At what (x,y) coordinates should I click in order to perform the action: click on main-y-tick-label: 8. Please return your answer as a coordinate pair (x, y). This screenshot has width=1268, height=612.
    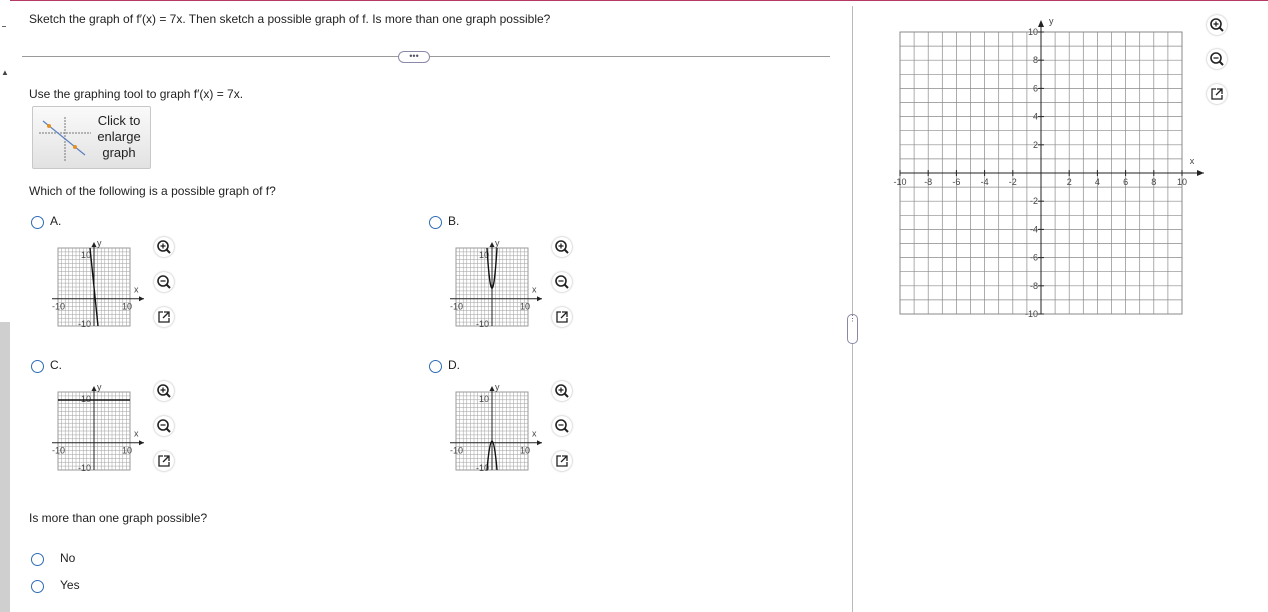
    Looking at the image, I should click on (1035, 60).